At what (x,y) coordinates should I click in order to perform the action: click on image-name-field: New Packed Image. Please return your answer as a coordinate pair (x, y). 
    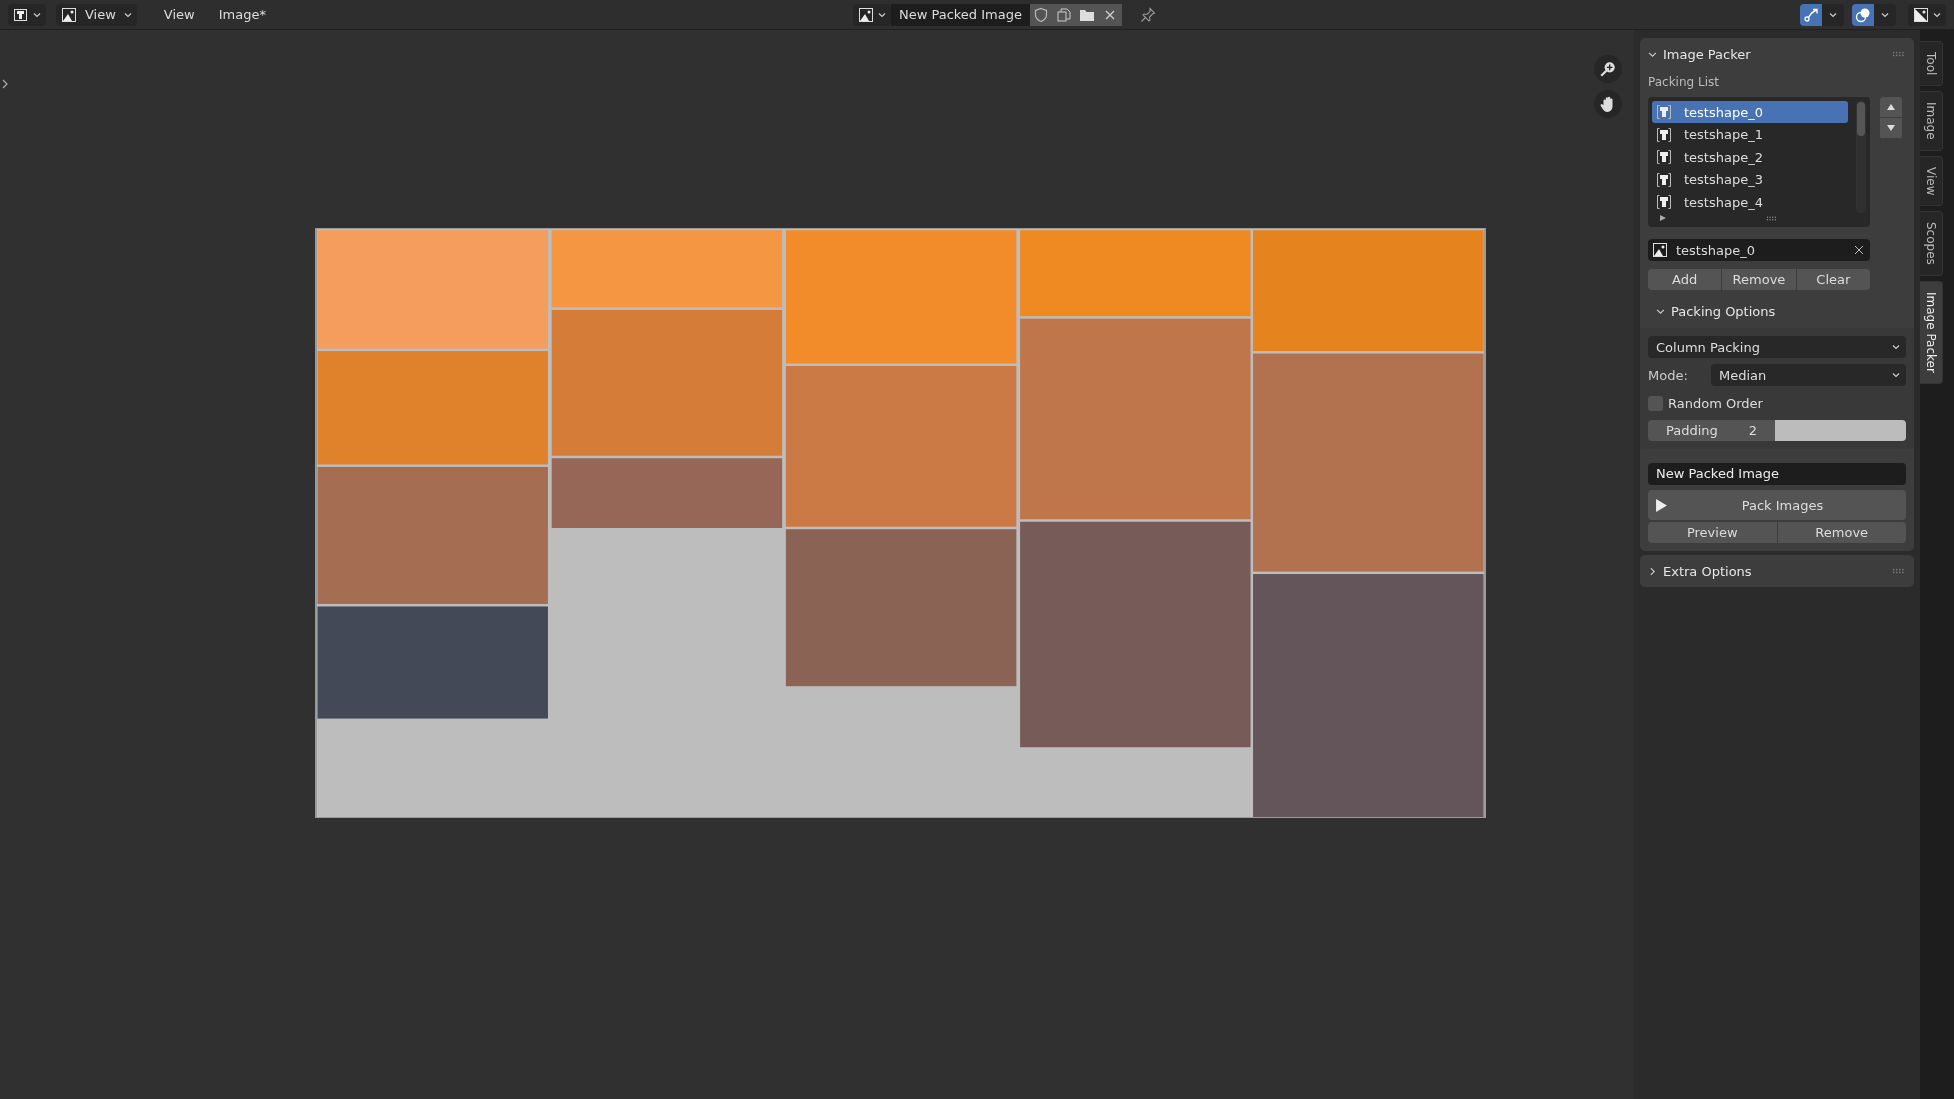
    Looking at the image, I should click on (960, 14).